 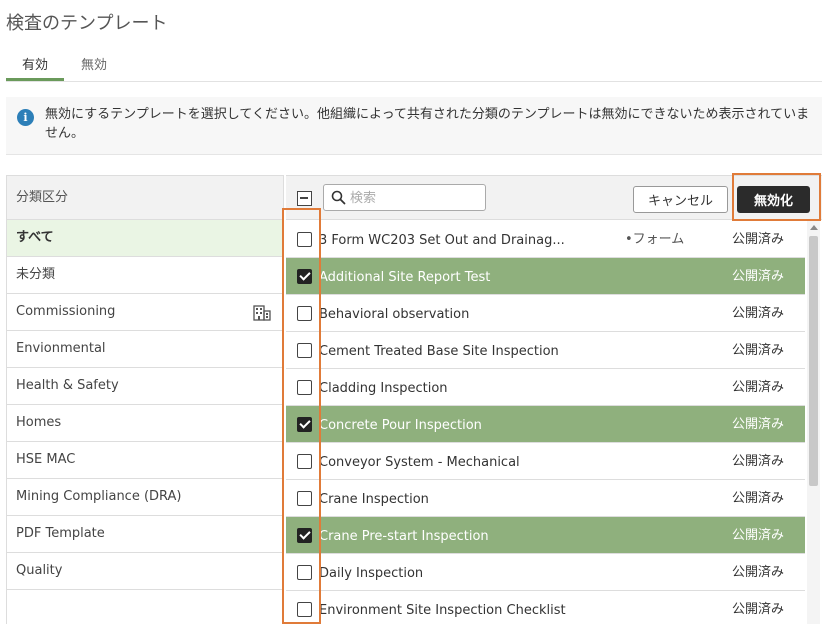 I want to click on template-row: Conveyor System - Mechanical 公開済み, so click(x=545, y=461).